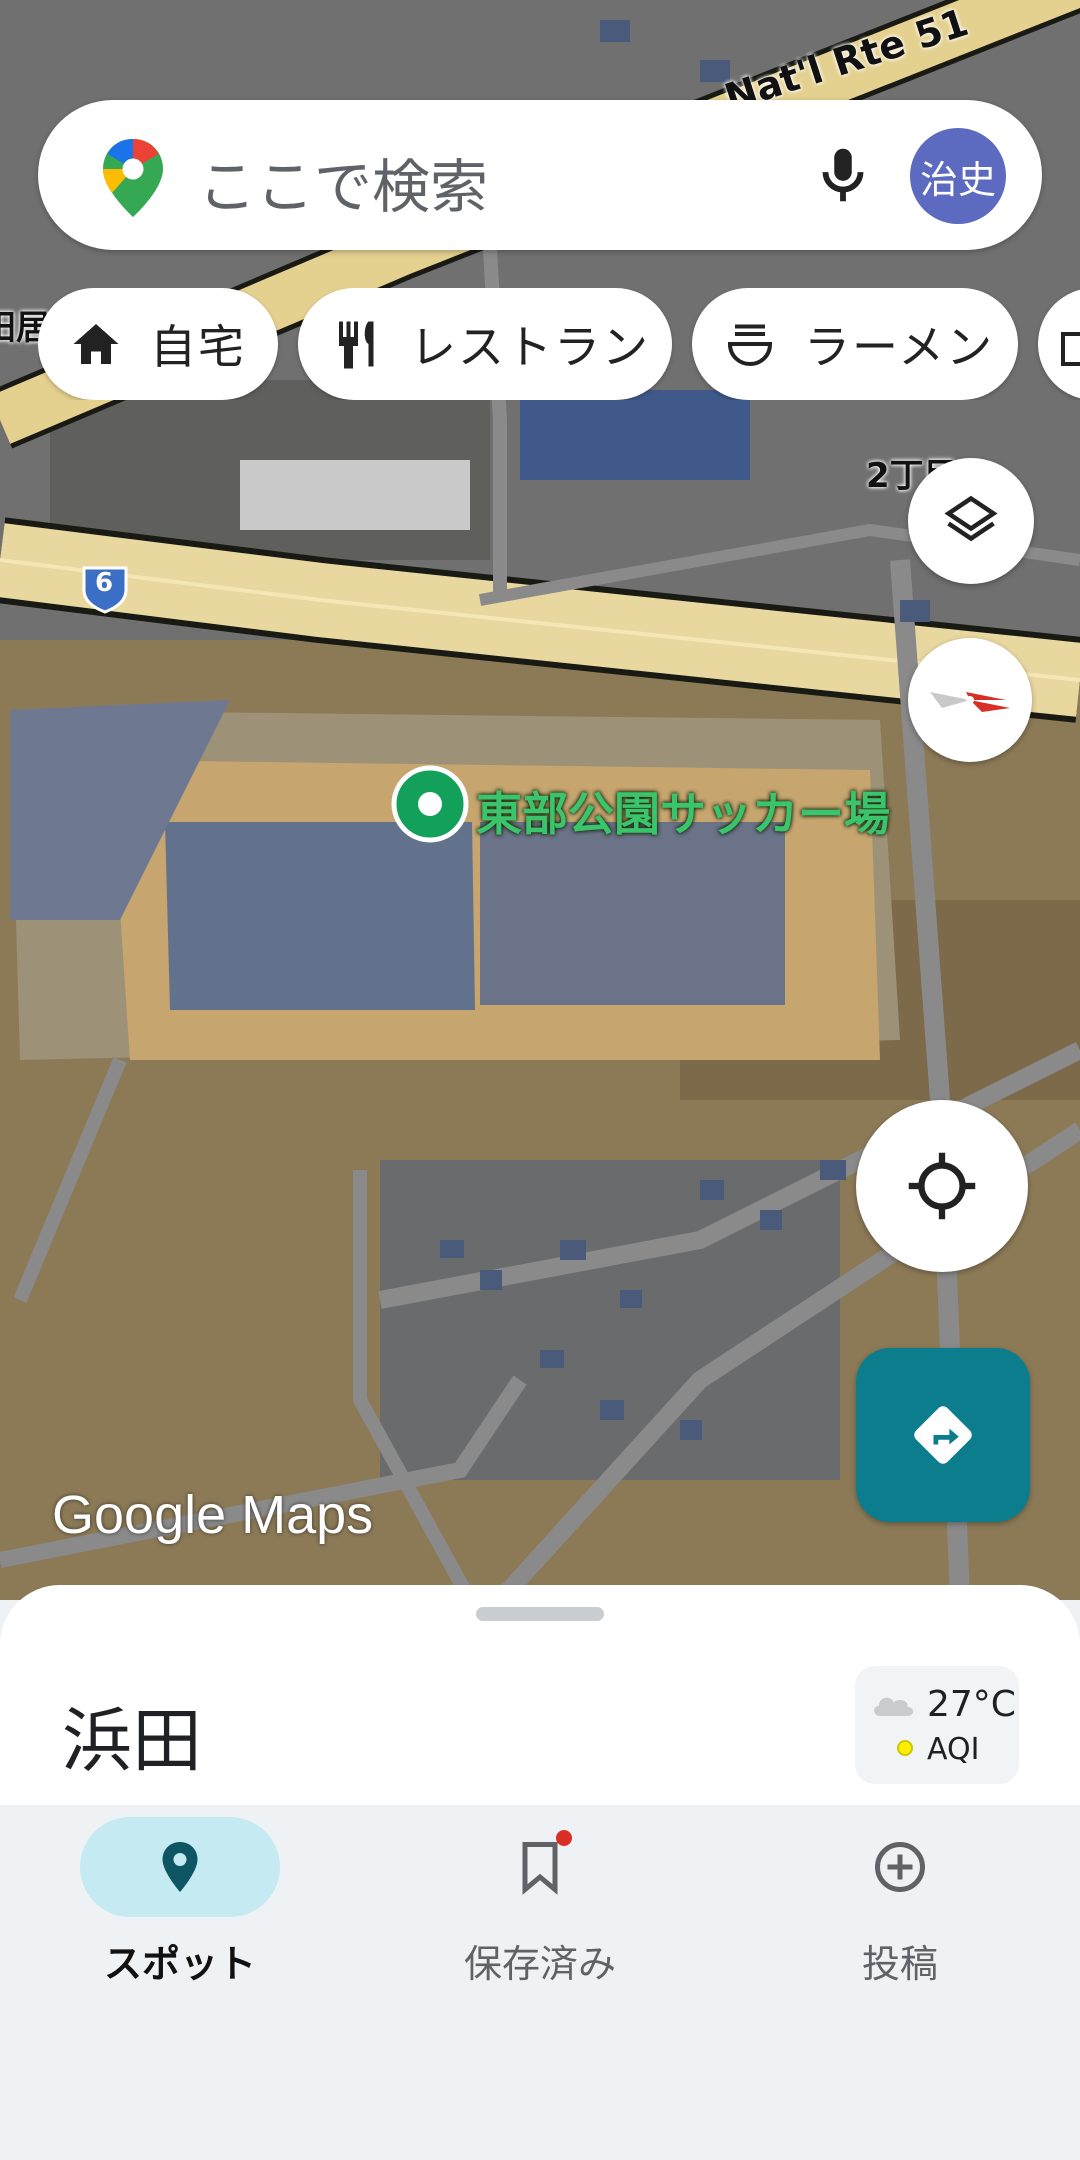 The height and width of the screenshot is (2160, 1080). Describe the element at coordinates (179, 1964) in the screenshot. I see `tab-label: スポット` at that location.